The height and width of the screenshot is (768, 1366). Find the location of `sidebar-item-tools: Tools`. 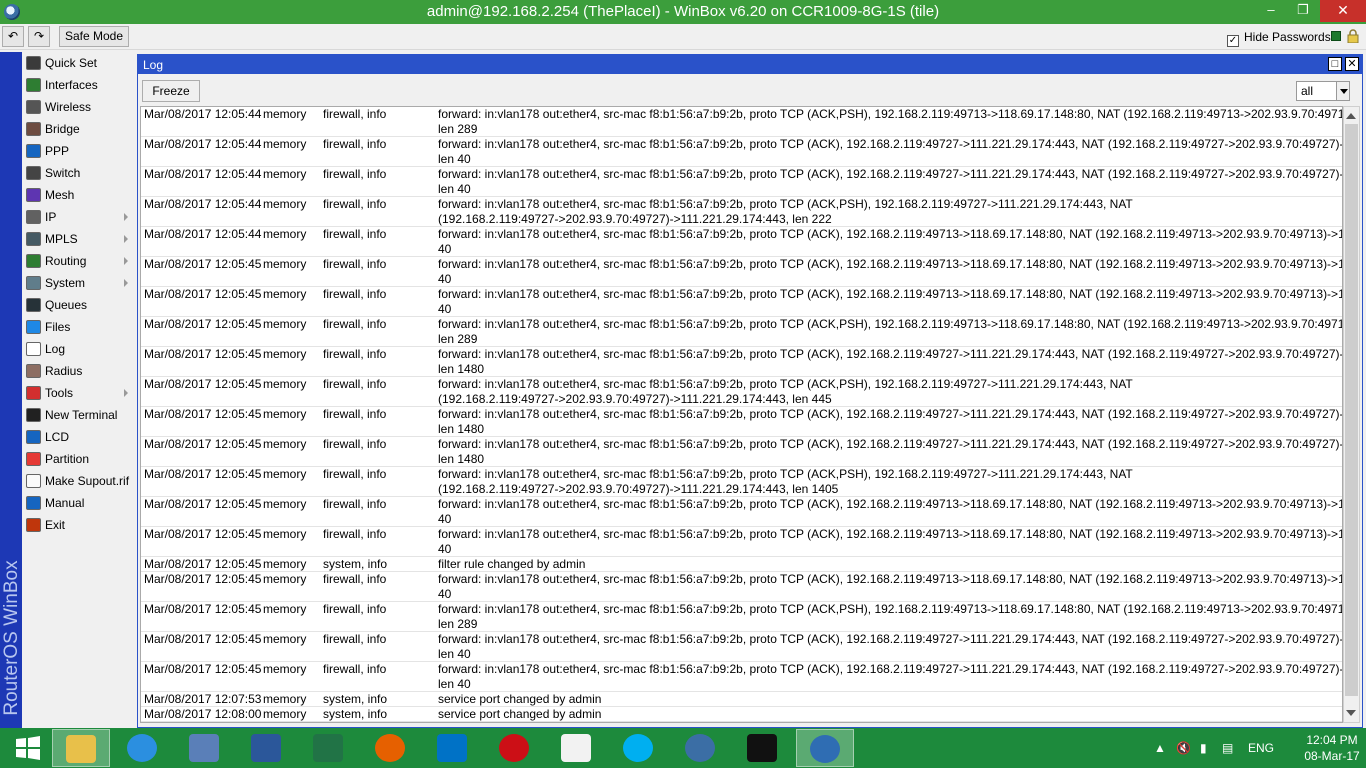

sidebar-item-tools: Tools is located at coordinates (78, 393).